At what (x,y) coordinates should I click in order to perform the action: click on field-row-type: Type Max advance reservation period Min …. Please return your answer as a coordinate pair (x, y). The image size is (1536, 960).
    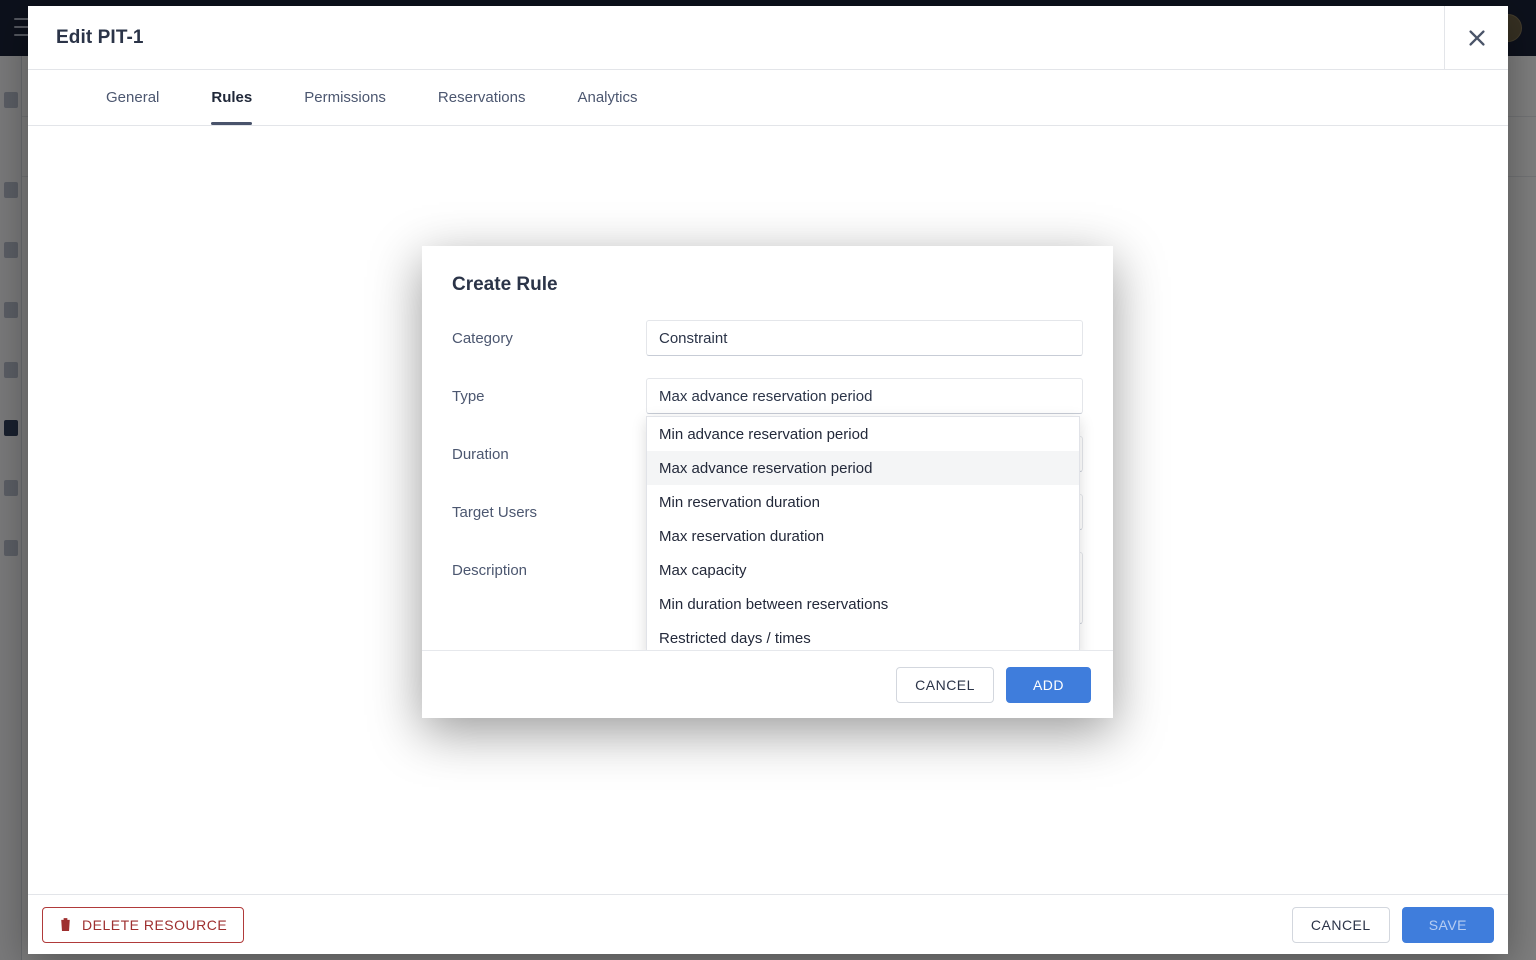
    Looking at the image, I should click on (767, 514).